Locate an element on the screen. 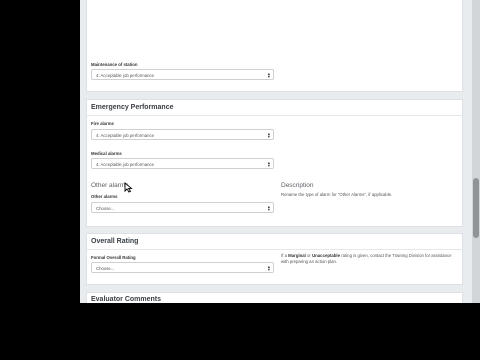 The height and width of the screenshot is (360, 480). overall-rating-label: Formal Overall Rating is located at coordinates (113, 257).